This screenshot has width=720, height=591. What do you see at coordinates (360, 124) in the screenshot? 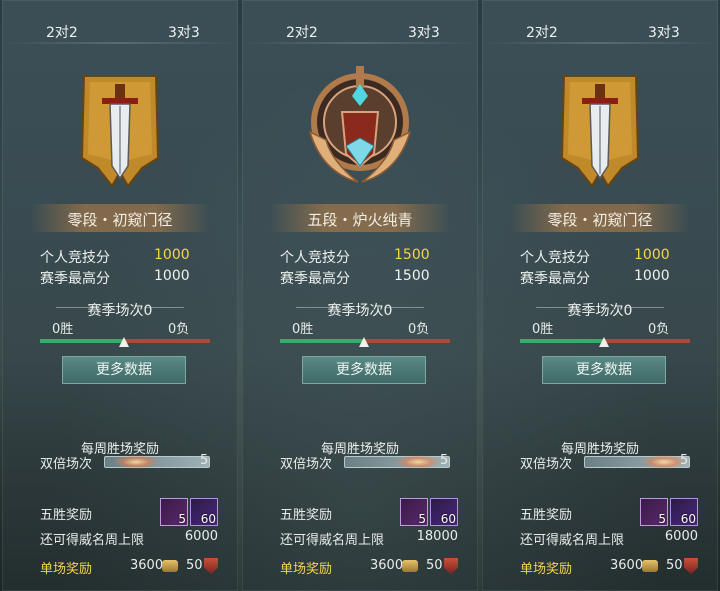
I see `winged-sword-emblem-icon` at bounding box center [360, 124].